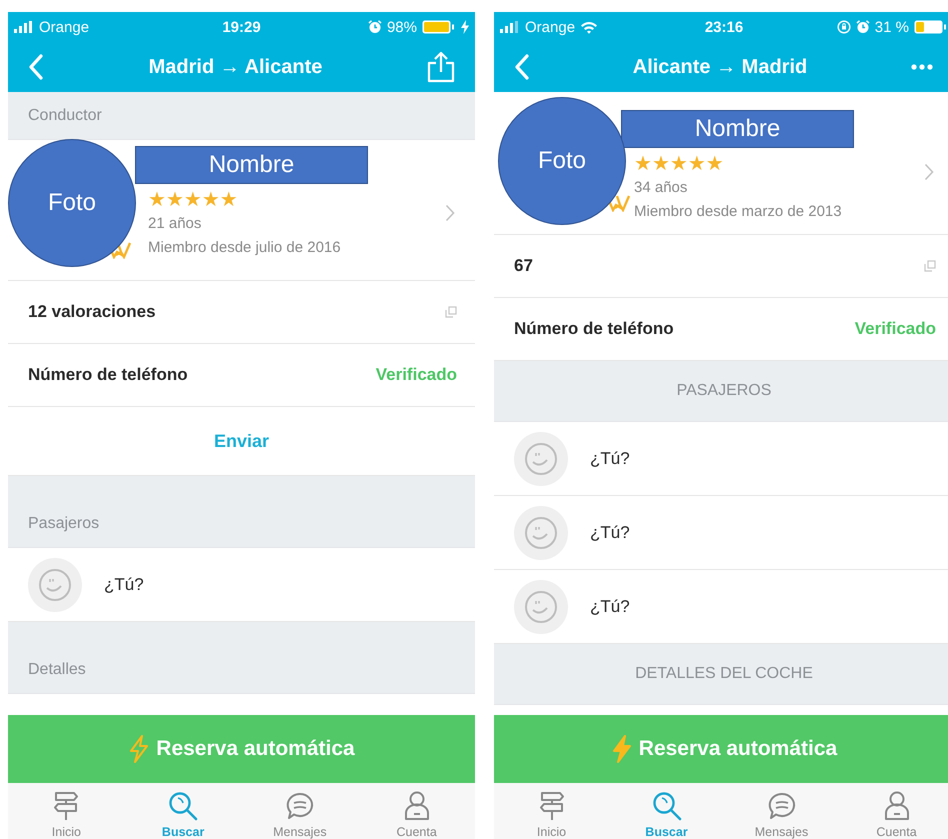 This screenshot has height=839, width=948. I want to click on section-heading: Conductor, so click(65, 115).